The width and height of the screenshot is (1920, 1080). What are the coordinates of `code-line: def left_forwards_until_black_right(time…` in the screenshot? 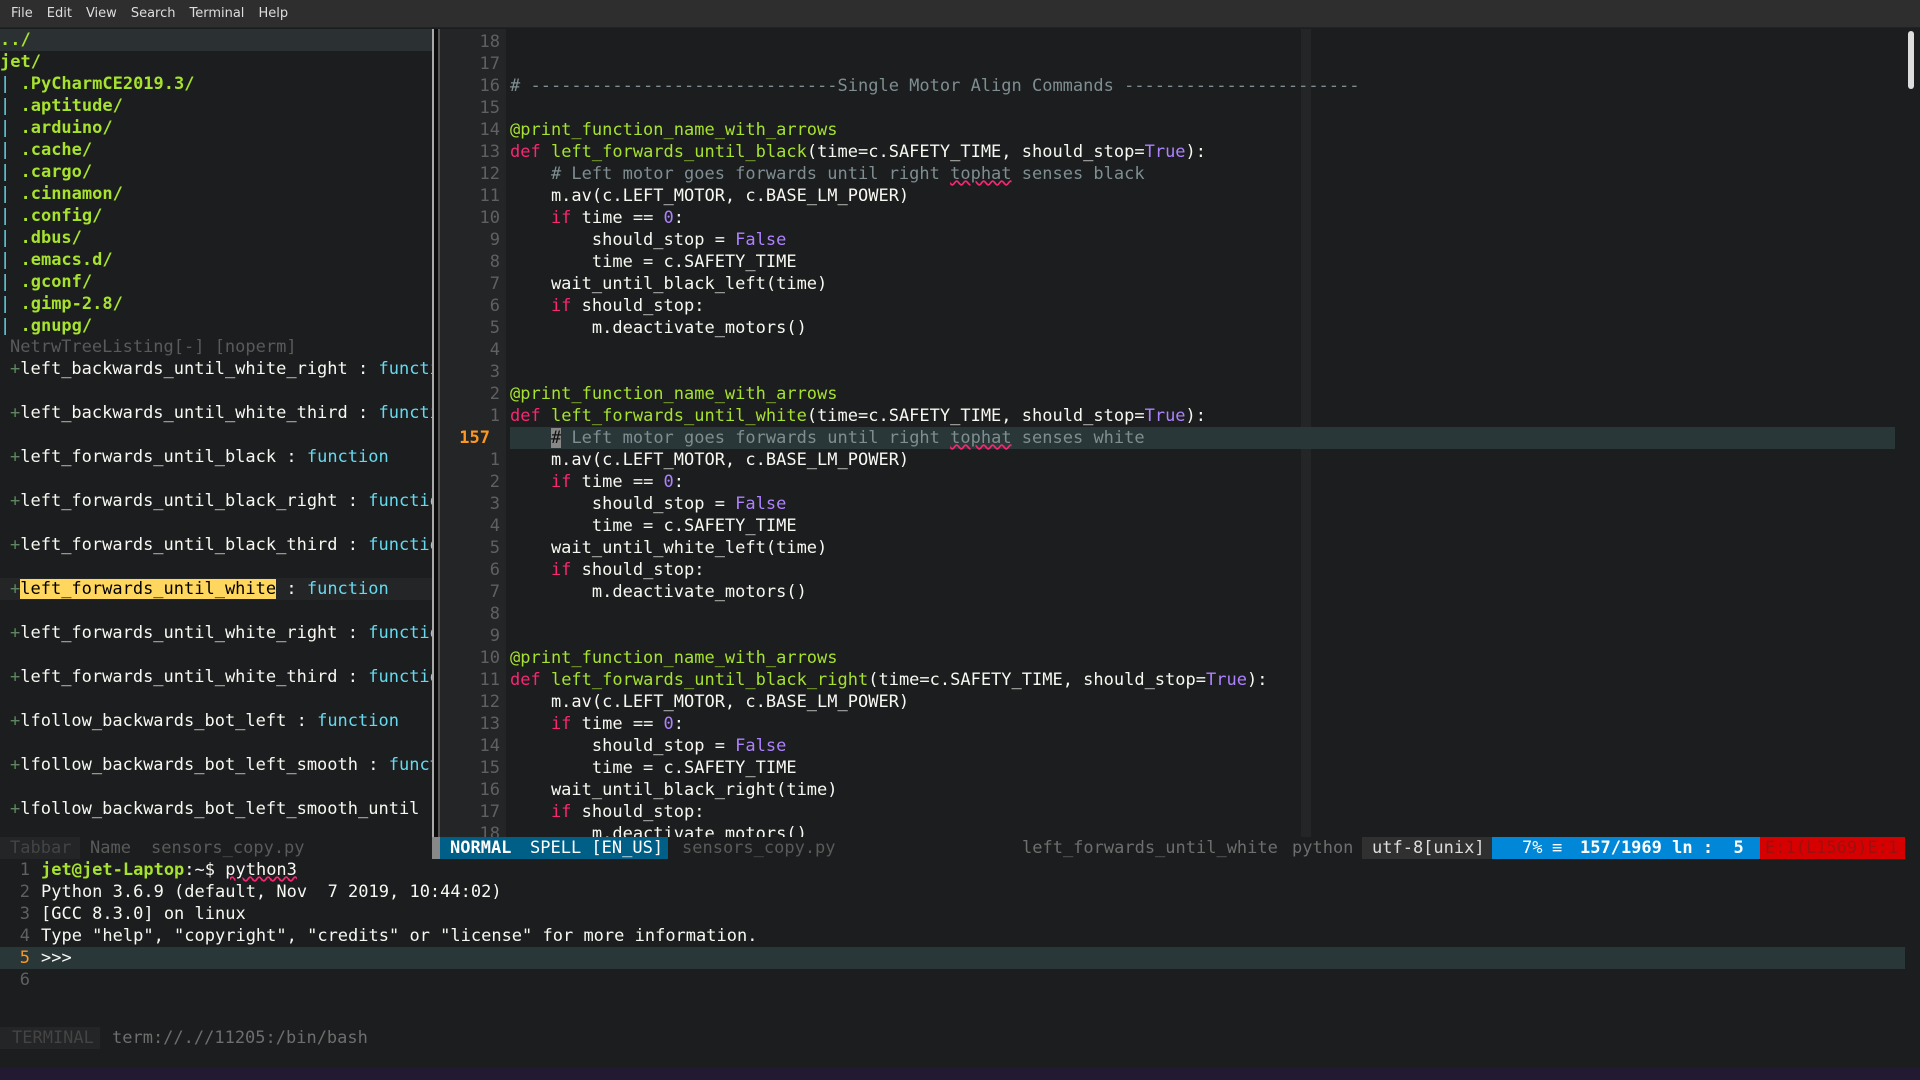 It's located at (1202, 680).